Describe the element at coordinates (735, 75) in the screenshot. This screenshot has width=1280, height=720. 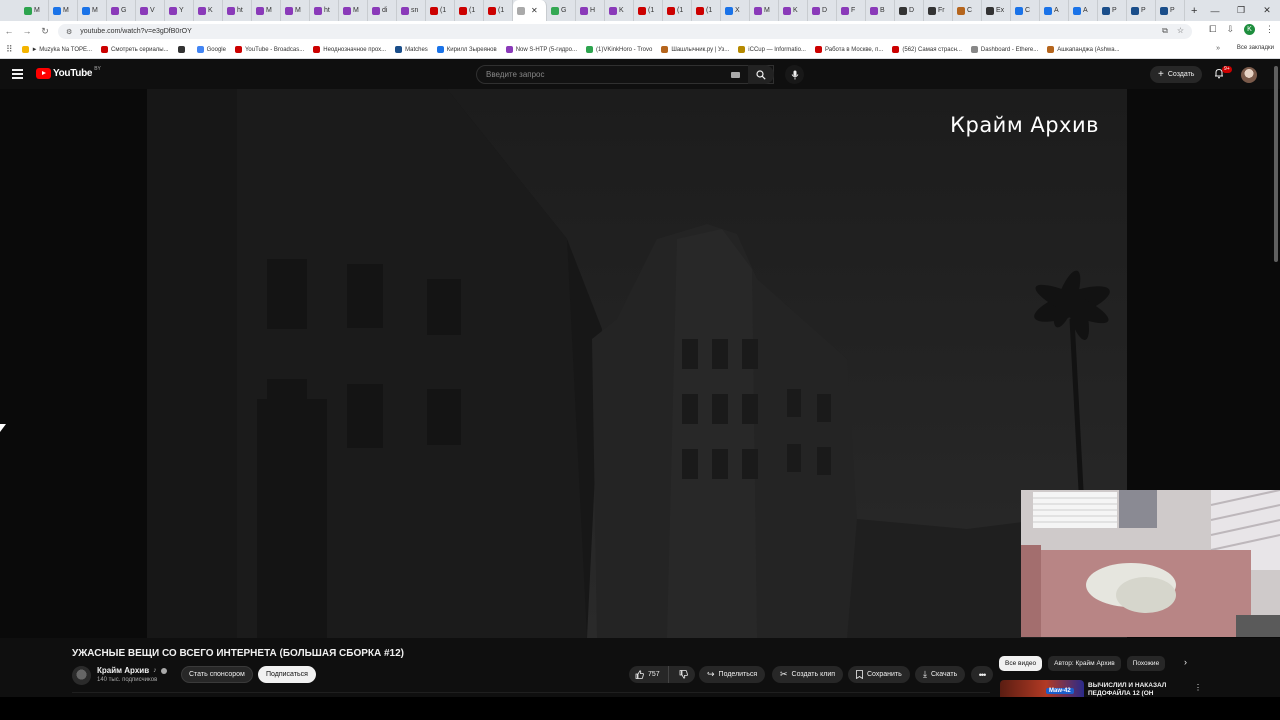
I see `keyboard-icon` at that location.